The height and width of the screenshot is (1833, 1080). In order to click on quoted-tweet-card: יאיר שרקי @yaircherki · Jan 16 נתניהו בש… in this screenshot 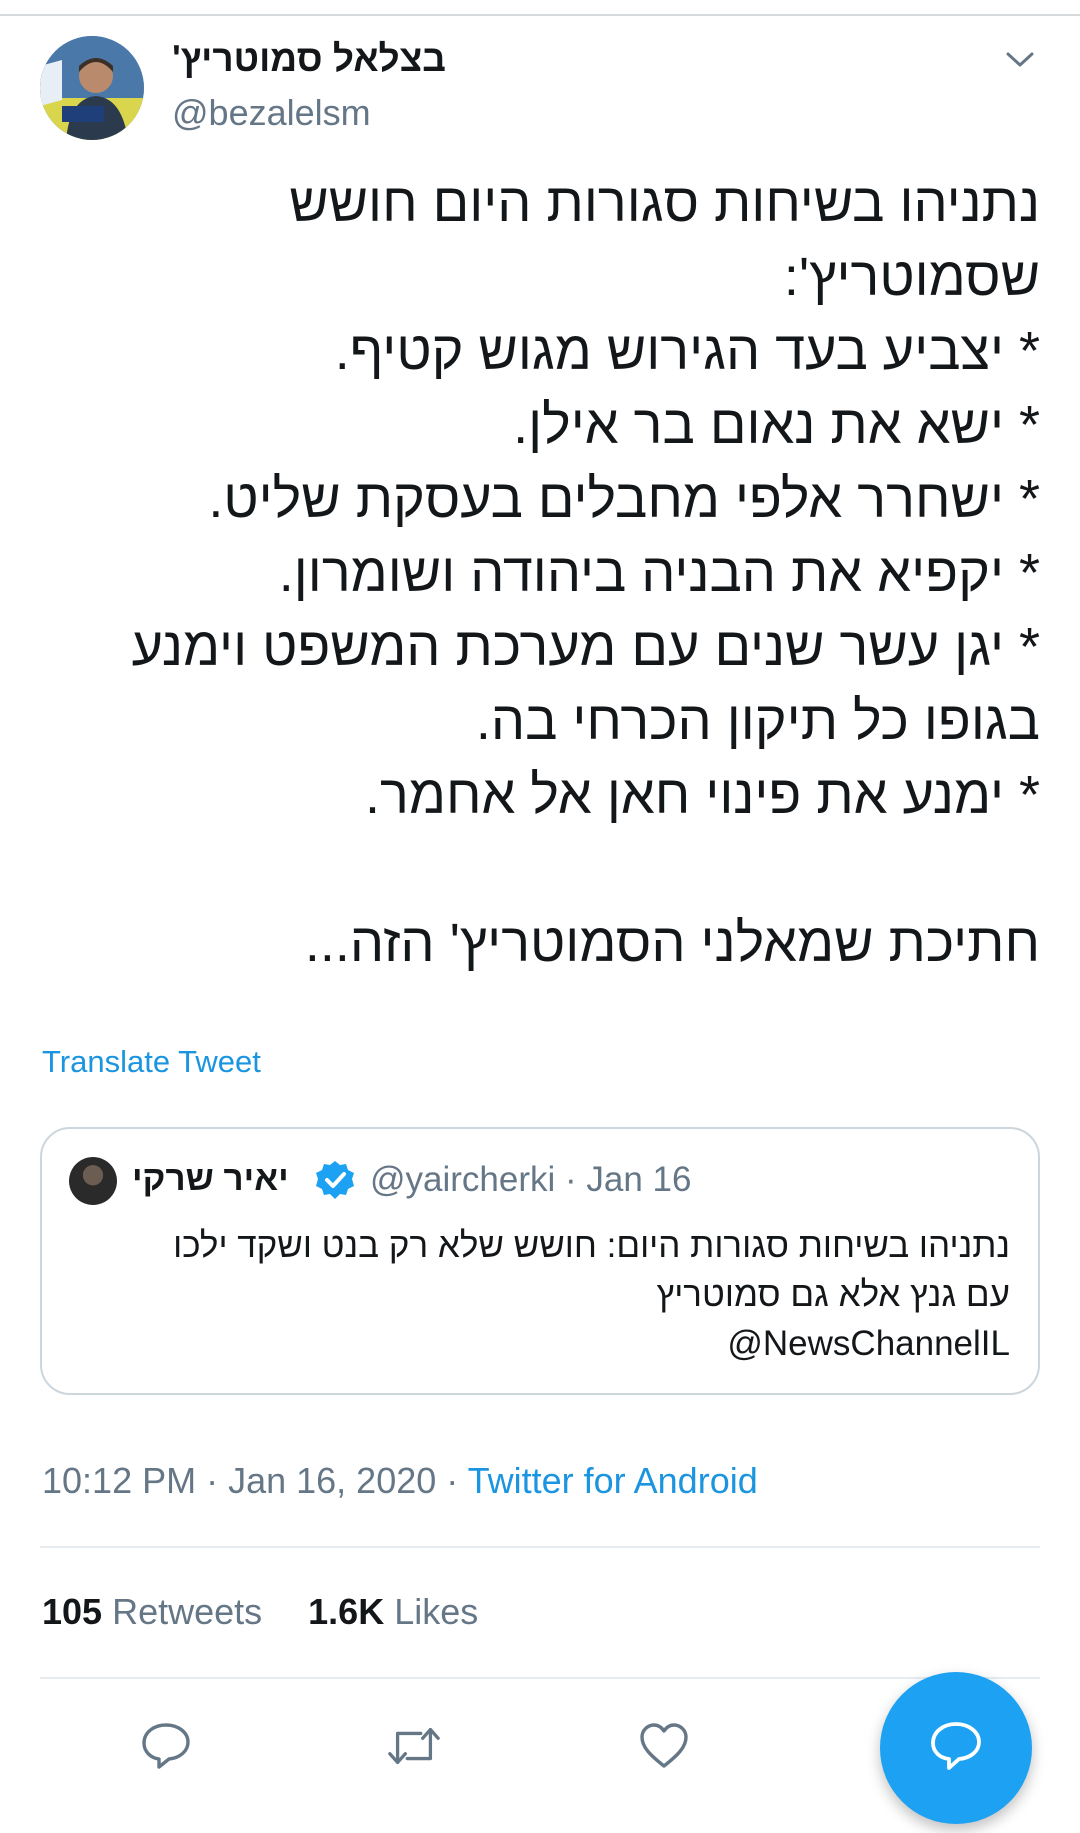, I will do `click(540, 1261)`.